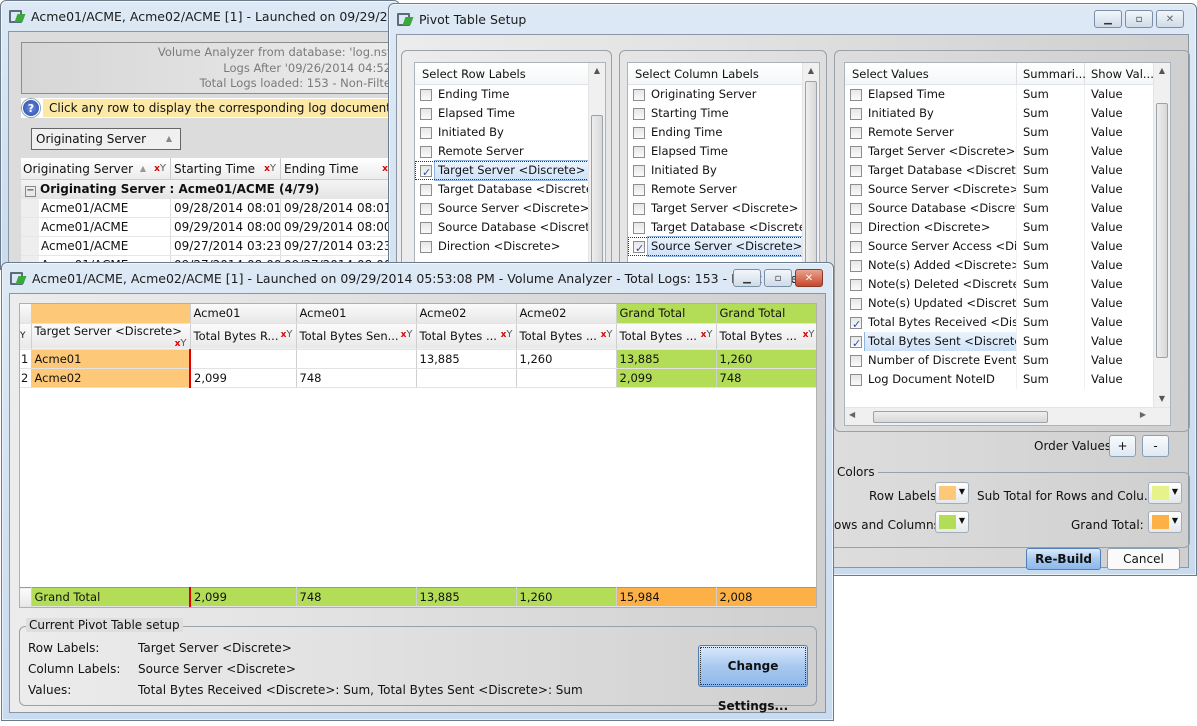  What do you see at coordinates (1161, 235) in the screenshot?
I see `values-scrollbar: ▲ ▼` at bounding box center [1161, 235].